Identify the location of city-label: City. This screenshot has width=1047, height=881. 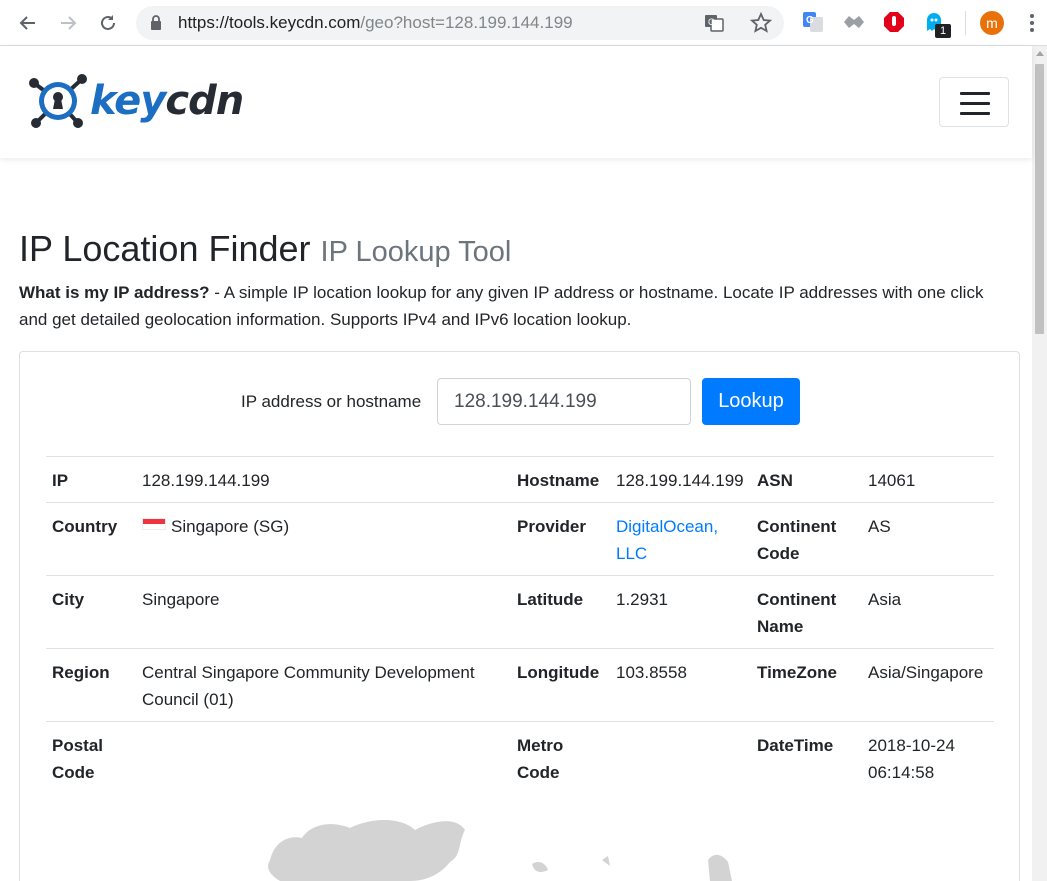
(91, 612).